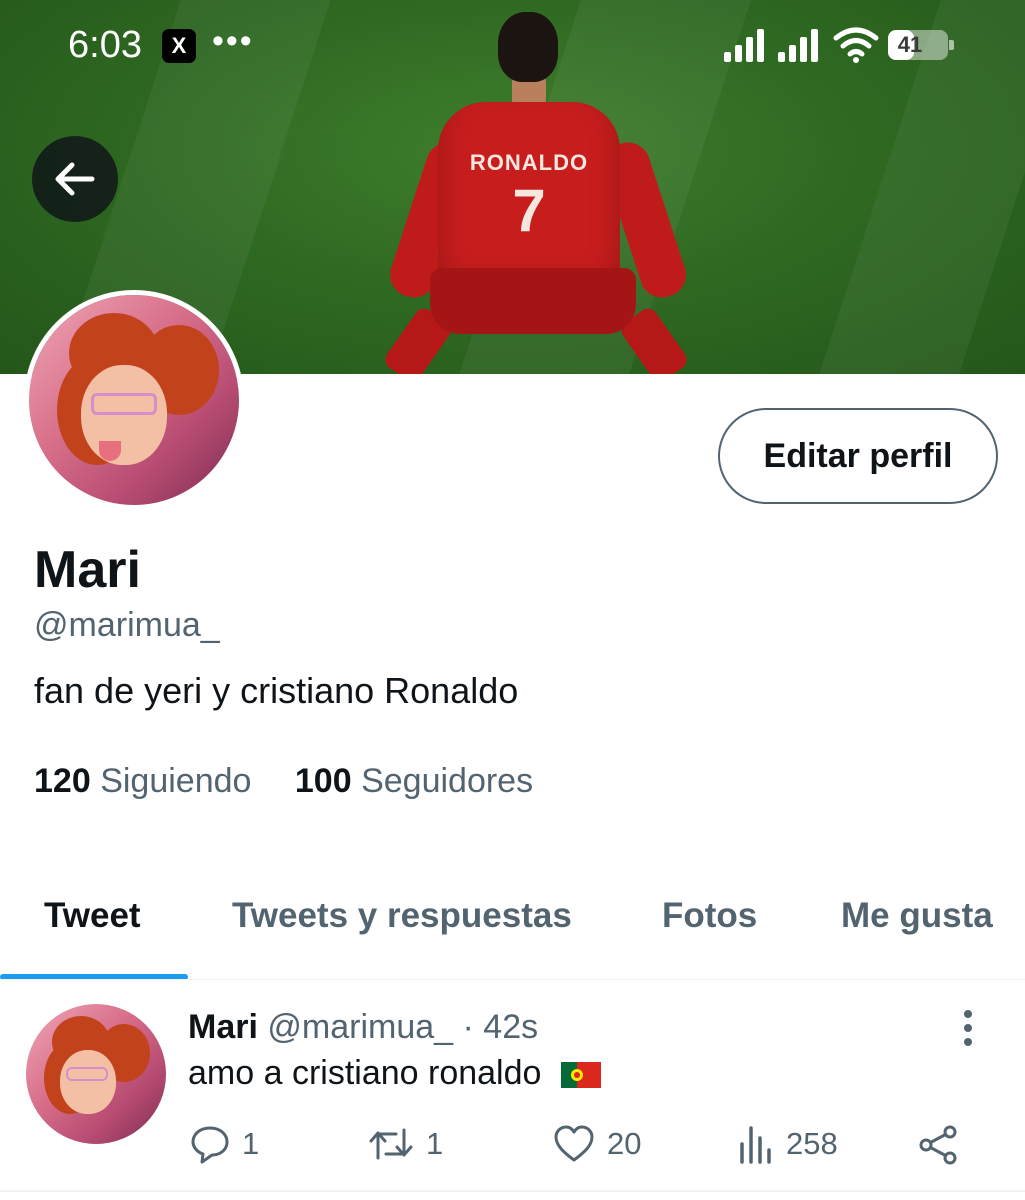  What do you see at coordinates (223, 1027) in the screenshot?
I see `tweet-author-name: Mari` at bounding box center [223, 1027].